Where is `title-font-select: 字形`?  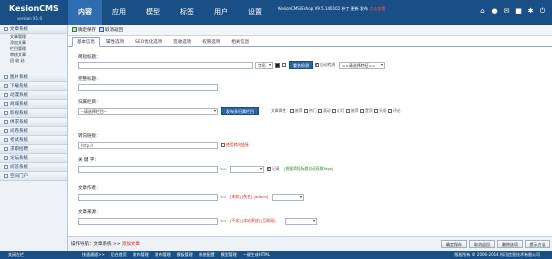
title-font-select: 字形 is located at coordinates (264, 65).